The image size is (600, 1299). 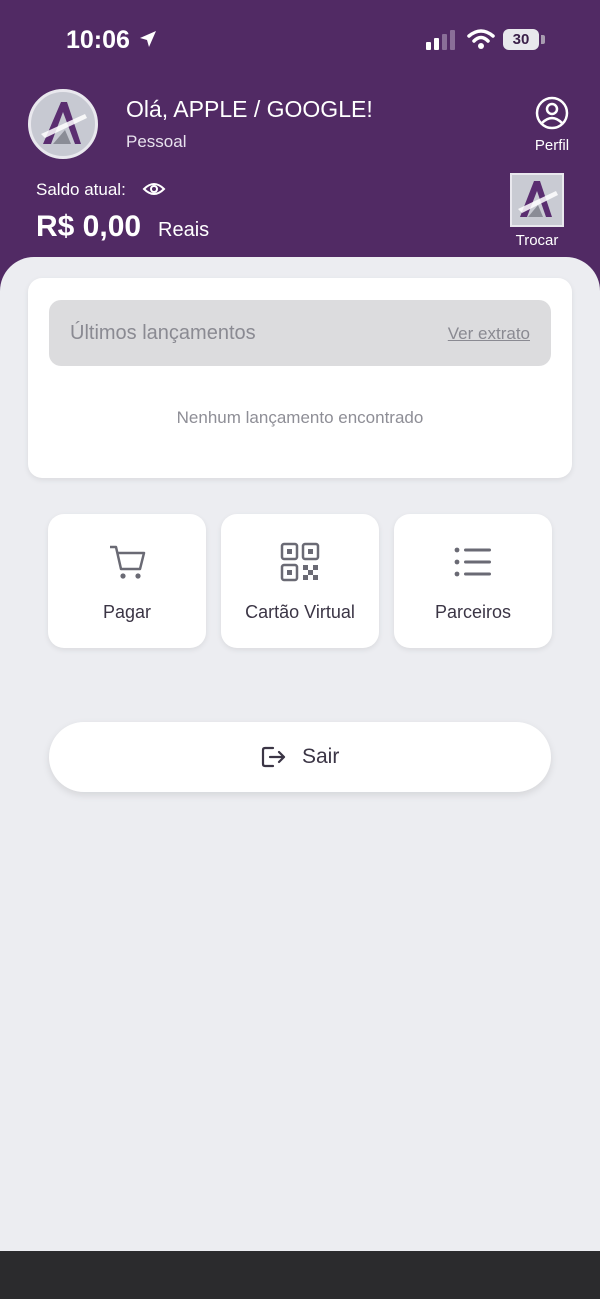 I want to click on recent-header-bar: Últimos lançamentos Ver extrato, so click(x=300, y=333).